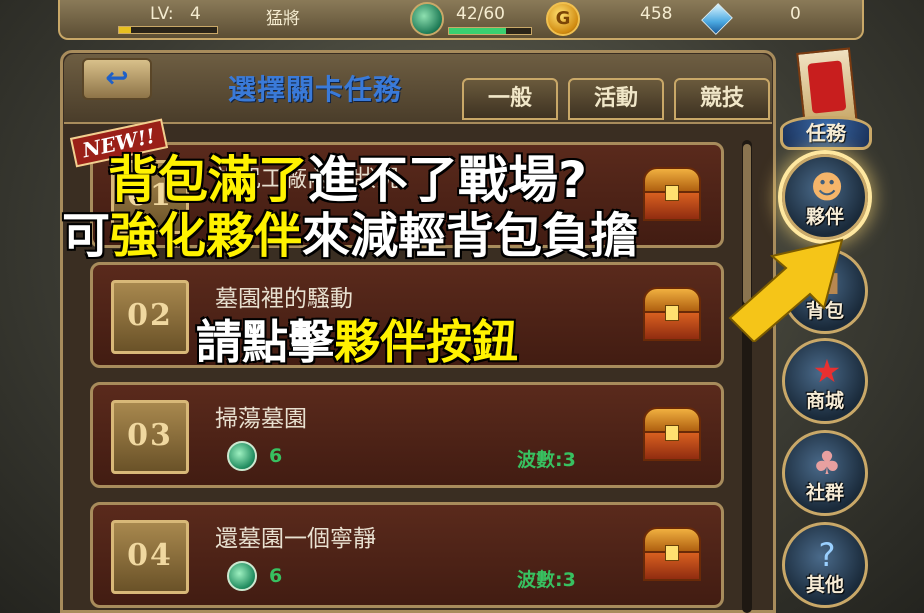 This screenshot has width=924, height=613. I want to click on tab-arena: 競技, so click(722, 99).